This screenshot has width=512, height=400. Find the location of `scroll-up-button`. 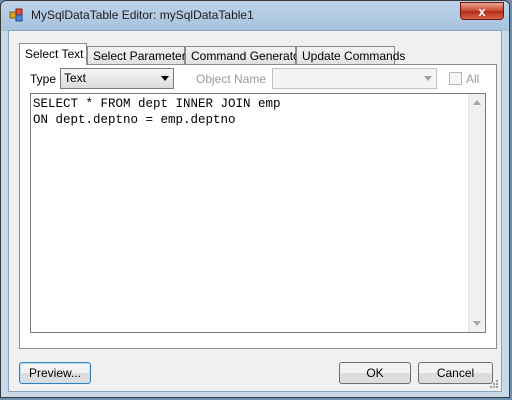

scroll-up-button is located at coordinates (477, 102).